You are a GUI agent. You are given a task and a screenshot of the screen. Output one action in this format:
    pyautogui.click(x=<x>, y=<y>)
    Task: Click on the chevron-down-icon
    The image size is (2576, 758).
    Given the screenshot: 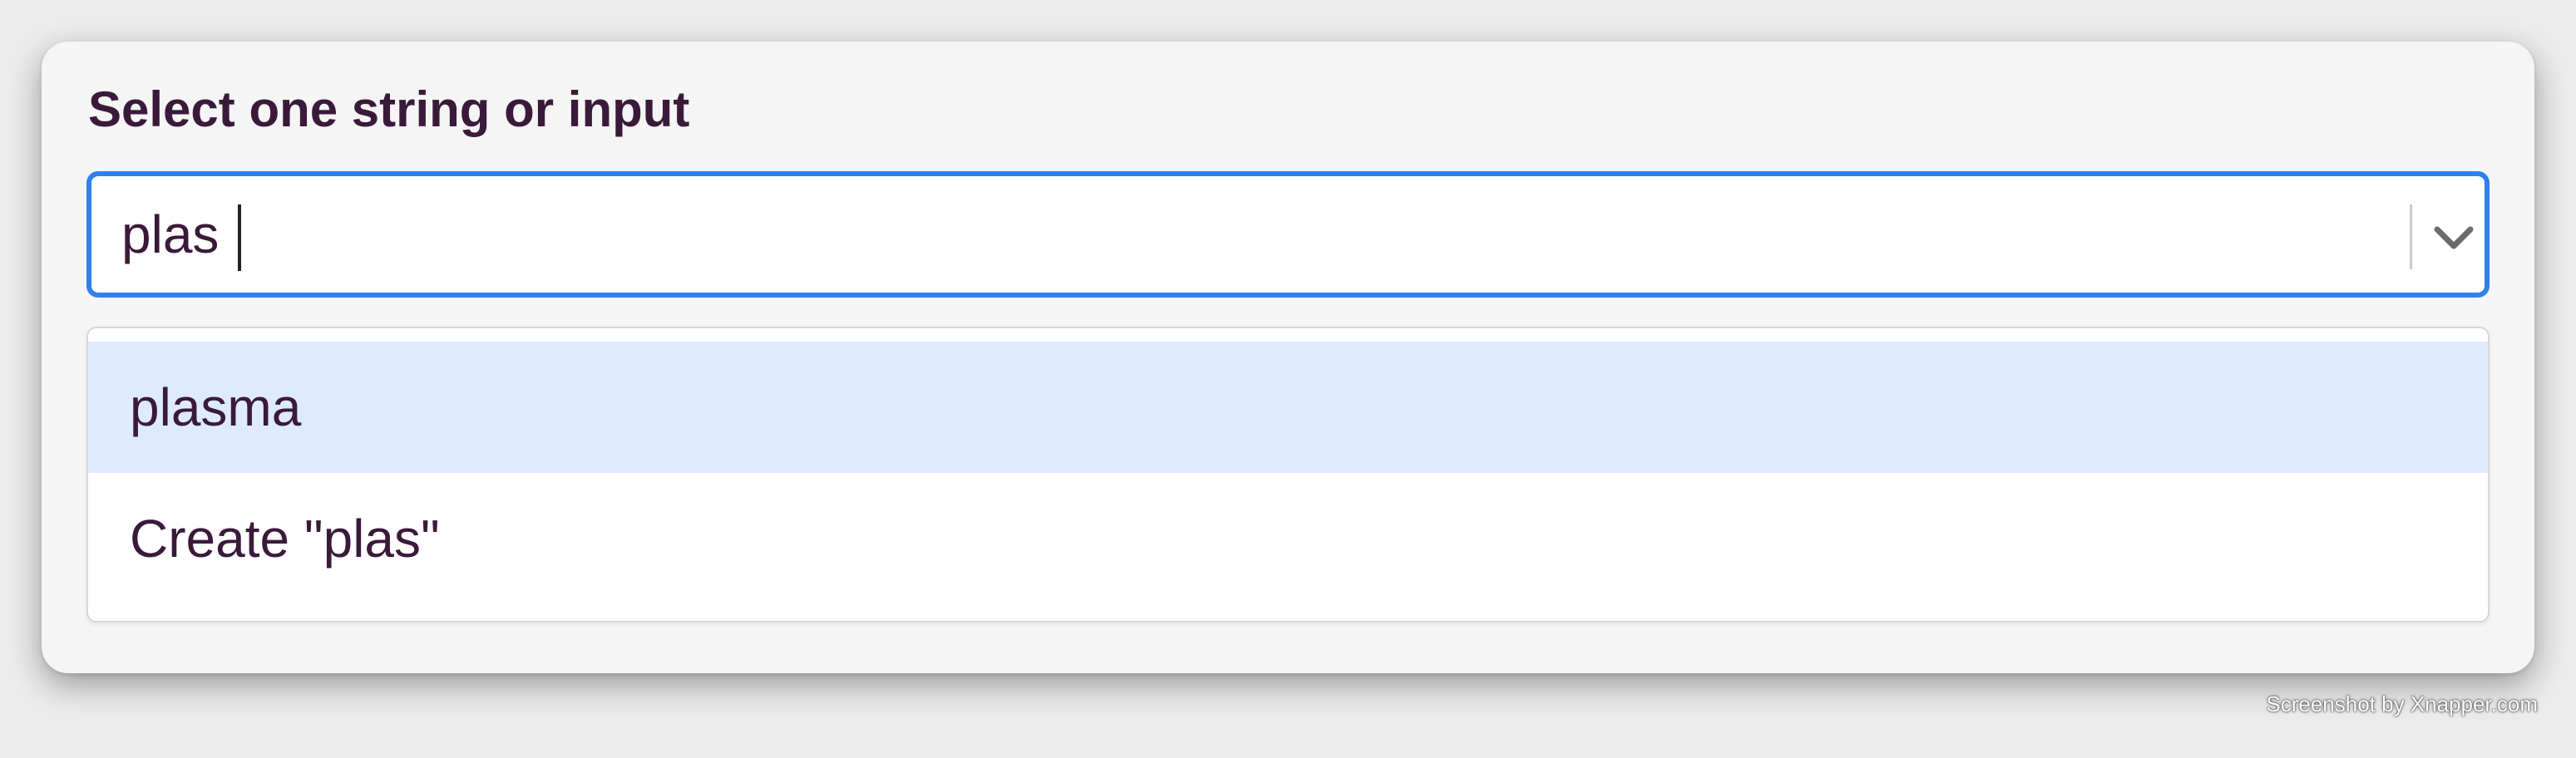 What is the action you would take?
    pyautogui.click(x=2454, y=238)
    